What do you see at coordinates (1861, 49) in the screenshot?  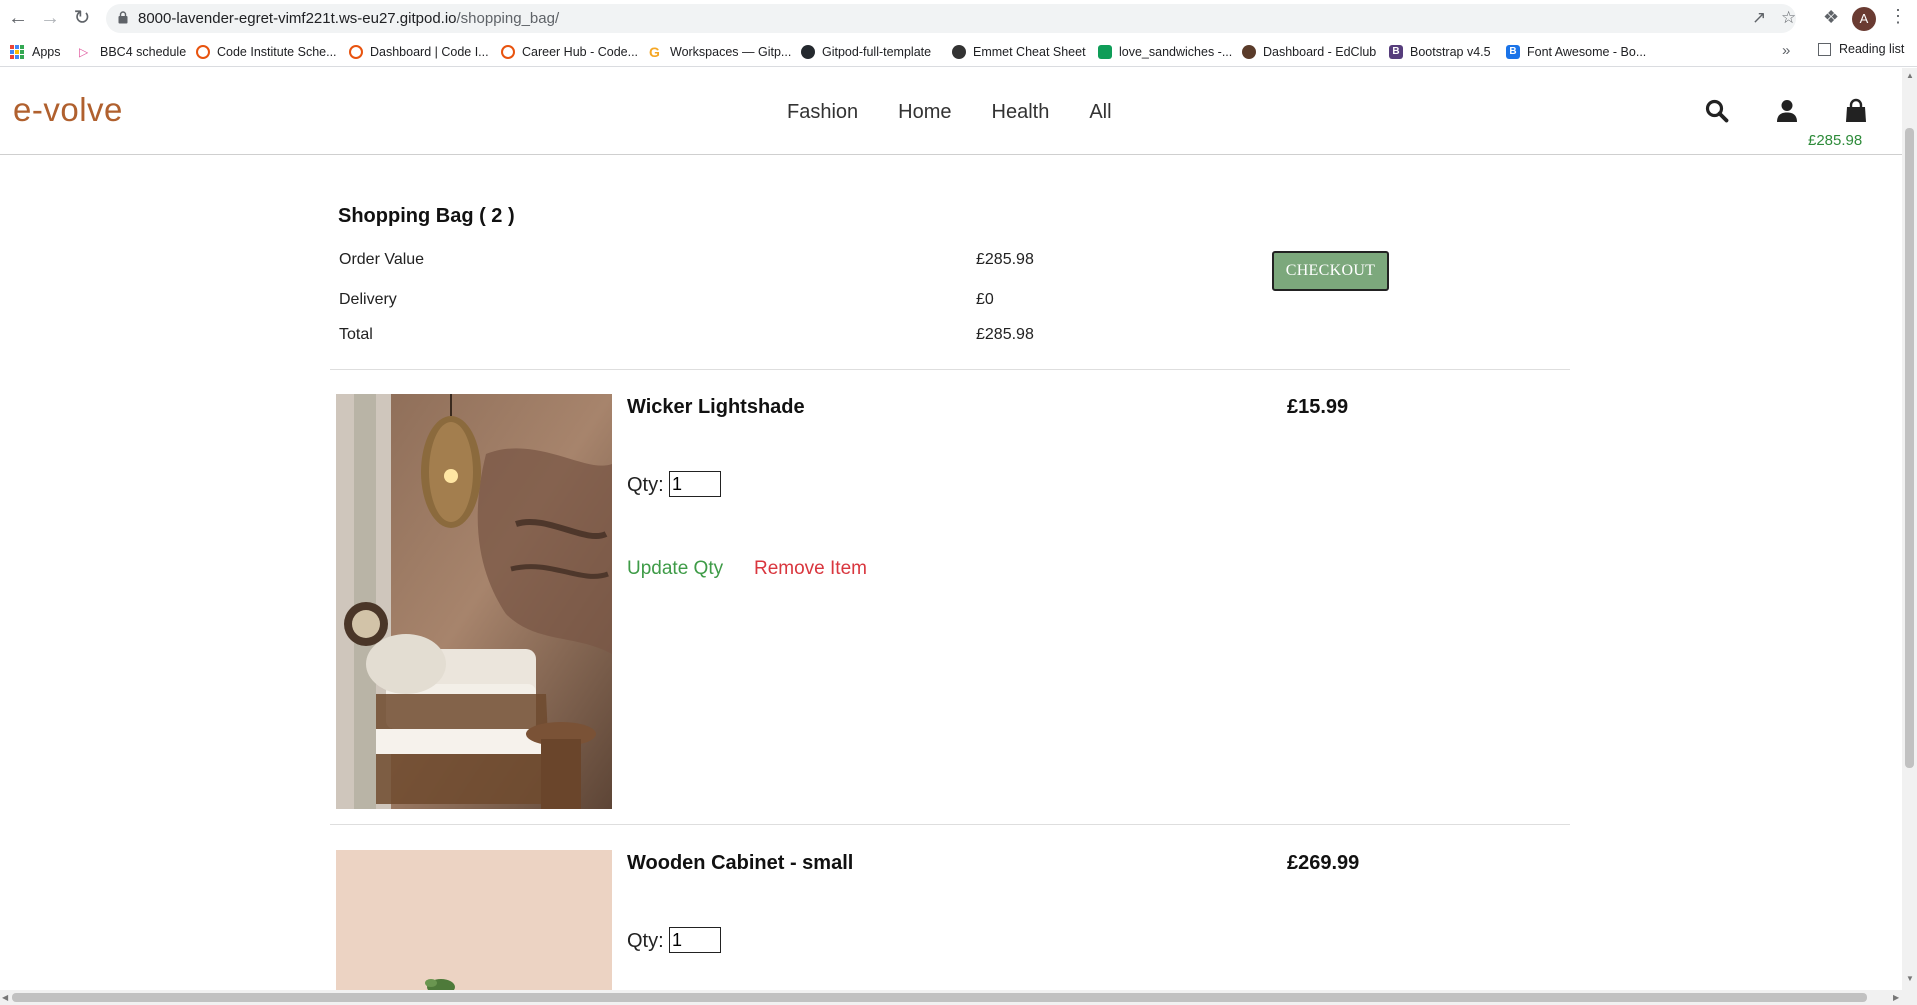 I see `reading-list-button: Reading list` at bounding box center [1861, 49].